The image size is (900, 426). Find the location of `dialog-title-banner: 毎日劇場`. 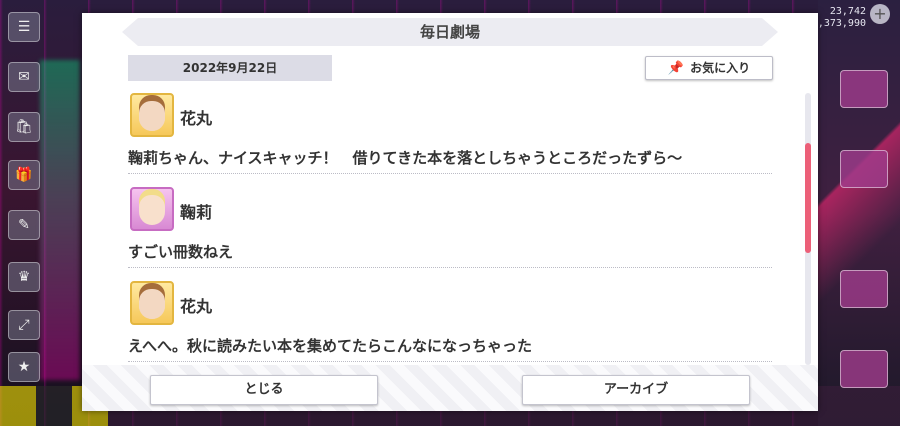

dialog-title-banner: 毎日劇場 is located at coordinates (450, 32).